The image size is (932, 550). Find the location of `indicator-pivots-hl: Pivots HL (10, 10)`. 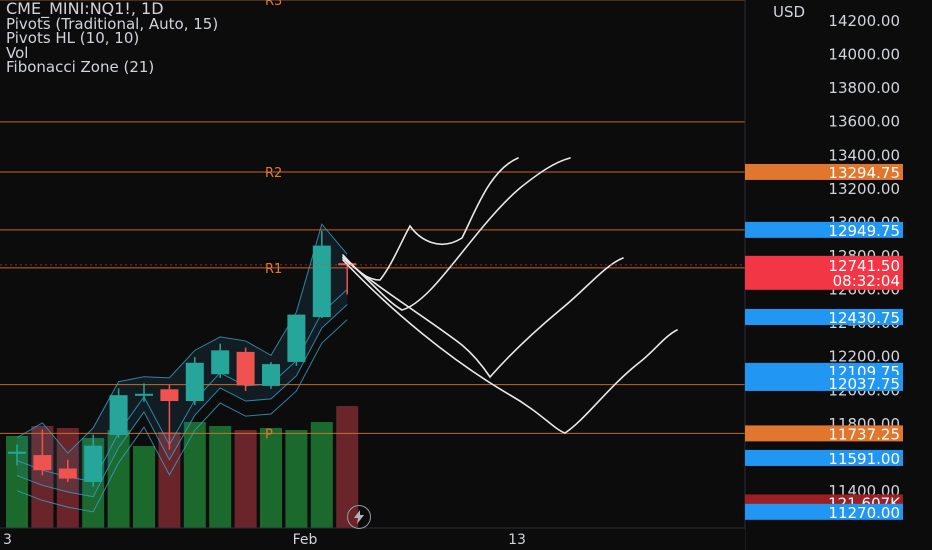

indicator-pivots-hl: Pivots HL (10, 10) is located at coordinates (112, 38).